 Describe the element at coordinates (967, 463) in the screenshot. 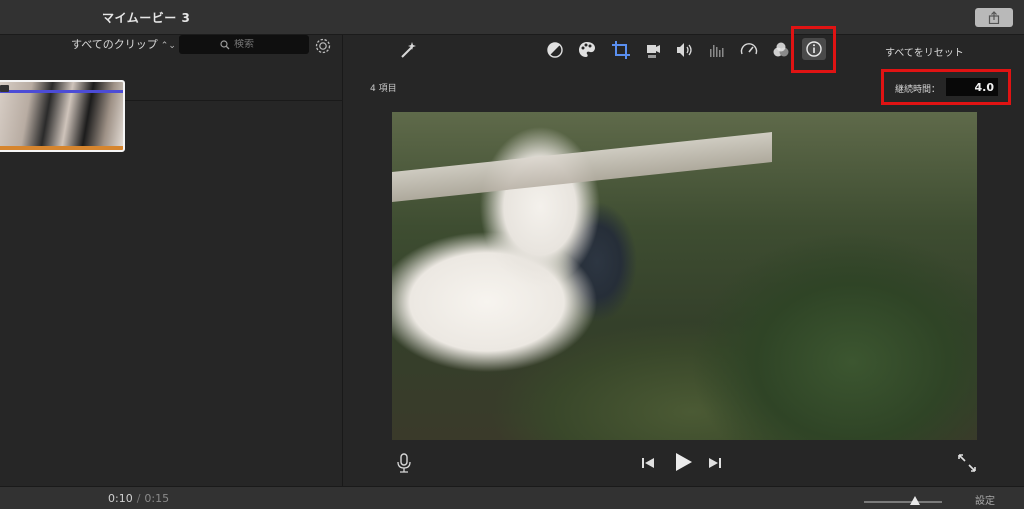

I see `fullscreen-icon` at that location.